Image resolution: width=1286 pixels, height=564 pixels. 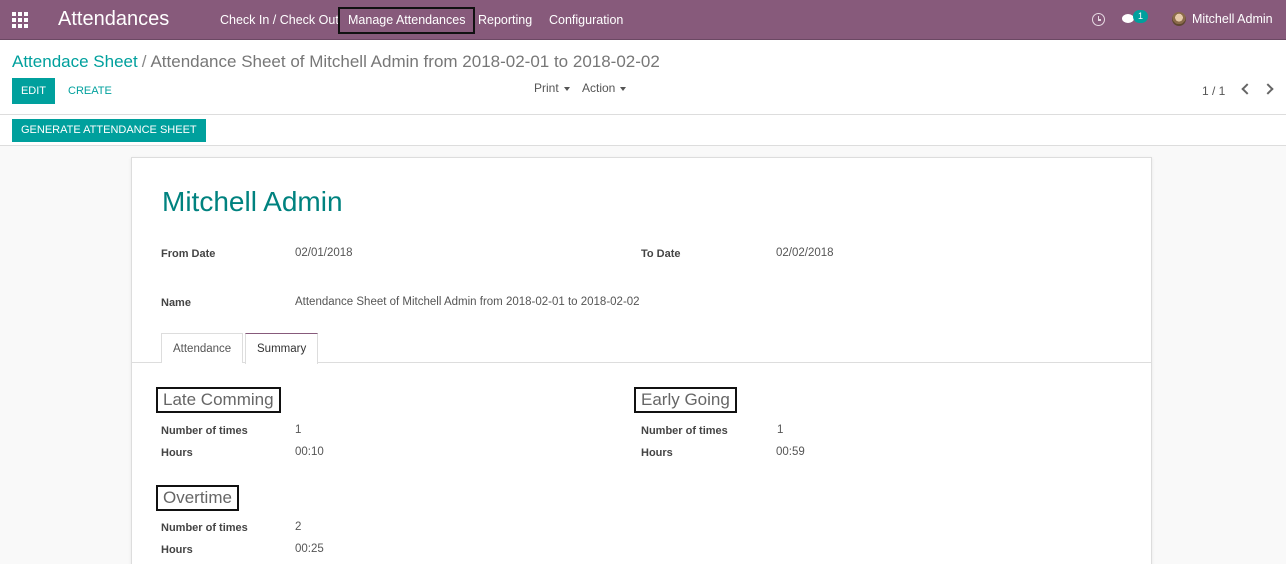 What do you see at coordinates (204, 528) in the screenshot?
I see `overtime-times-label: Number of times` at bounding box center [204, 528].